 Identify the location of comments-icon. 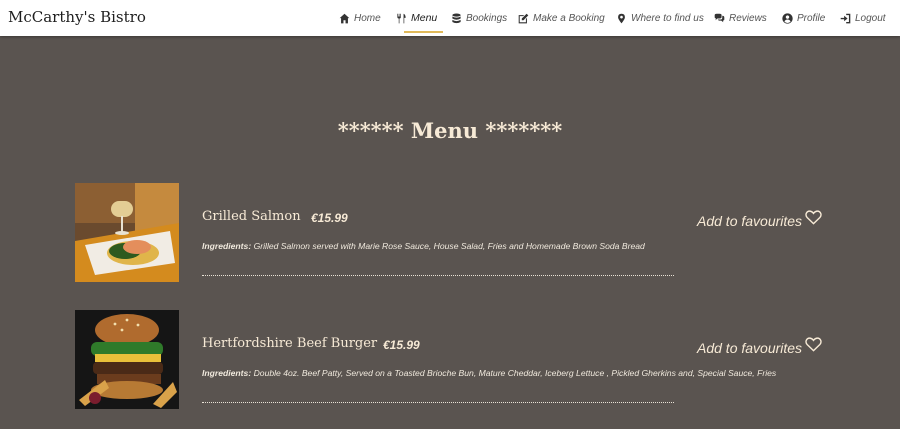
(719, 17).